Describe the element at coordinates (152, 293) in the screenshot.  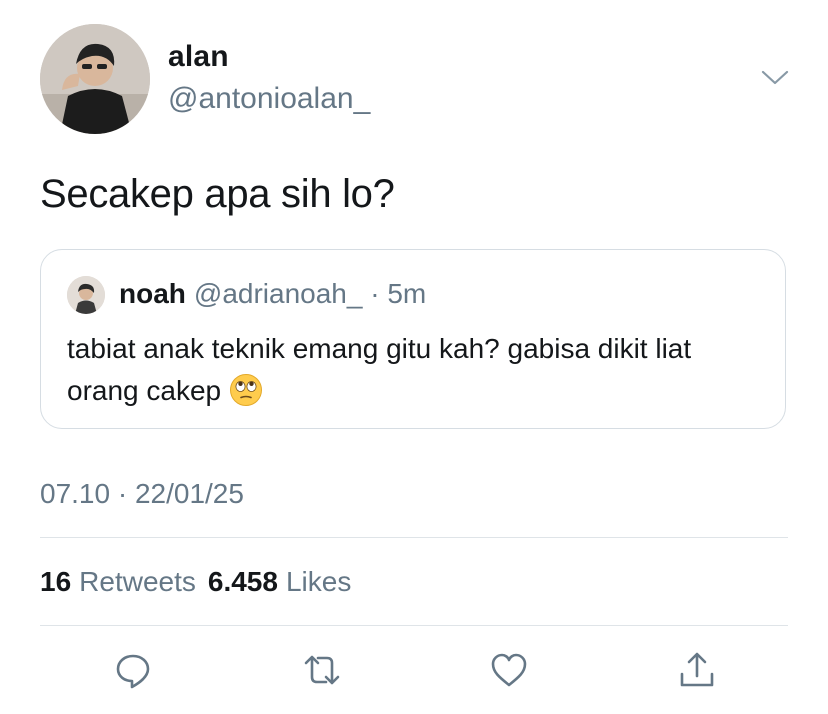
I see `quoted-author-name: noah` at that location.